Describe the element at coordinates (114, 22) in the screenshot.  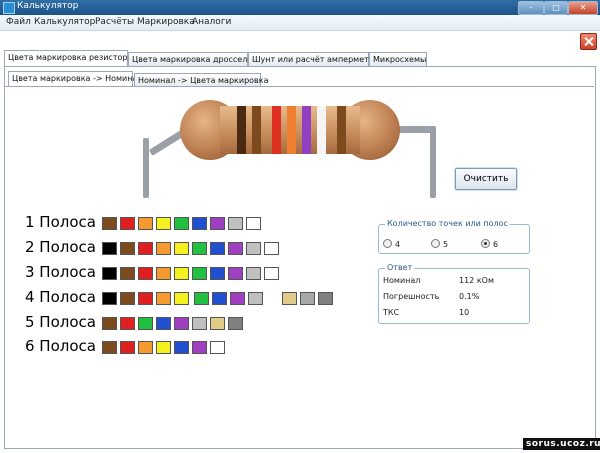
I see `menu-calculations: Расчёты` at that location.